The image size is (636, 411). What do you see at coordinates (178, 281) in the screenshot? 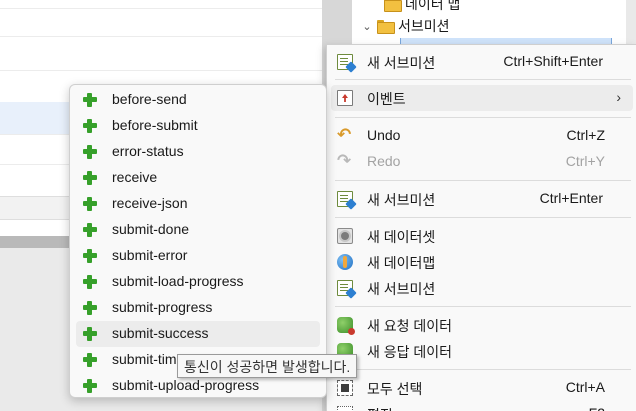
I see `submenu-item-label: submit-load-progress` at bounding box center [178, 281].